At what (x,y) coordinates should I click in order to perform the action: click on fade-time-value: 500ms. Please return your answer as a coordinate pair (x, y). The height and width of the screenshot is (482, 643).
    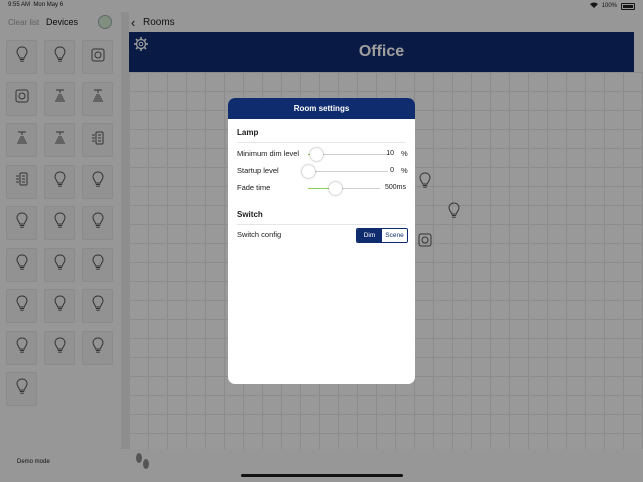
    Looking at the image, I should click on (395, 187).